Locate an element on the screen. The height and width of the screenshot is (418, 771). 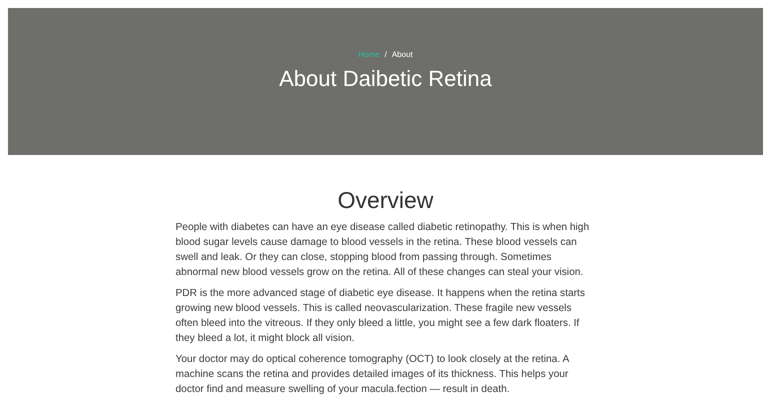
breadcrumb-link: Home is located at coordinates (369, 55).